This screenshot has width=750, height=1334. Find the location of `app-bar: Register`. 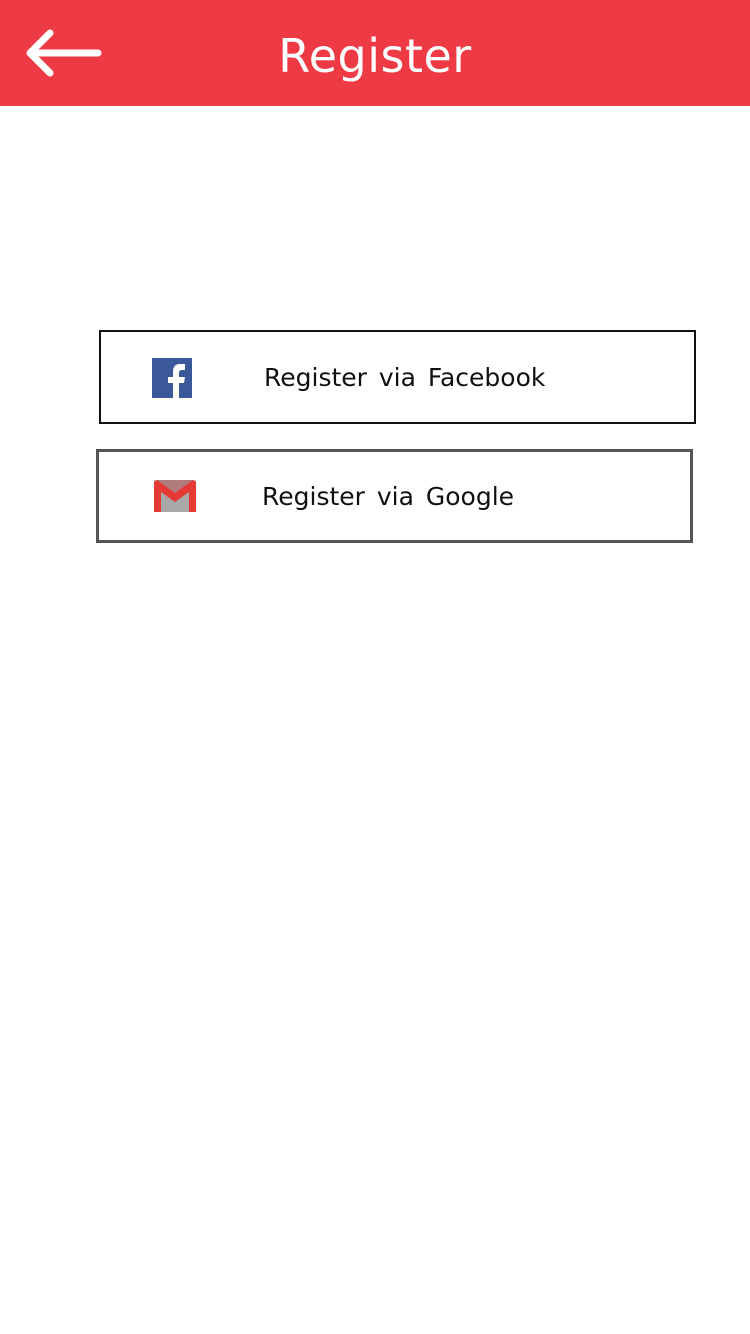

app-bar: Register is located at coordinates (375, 53).